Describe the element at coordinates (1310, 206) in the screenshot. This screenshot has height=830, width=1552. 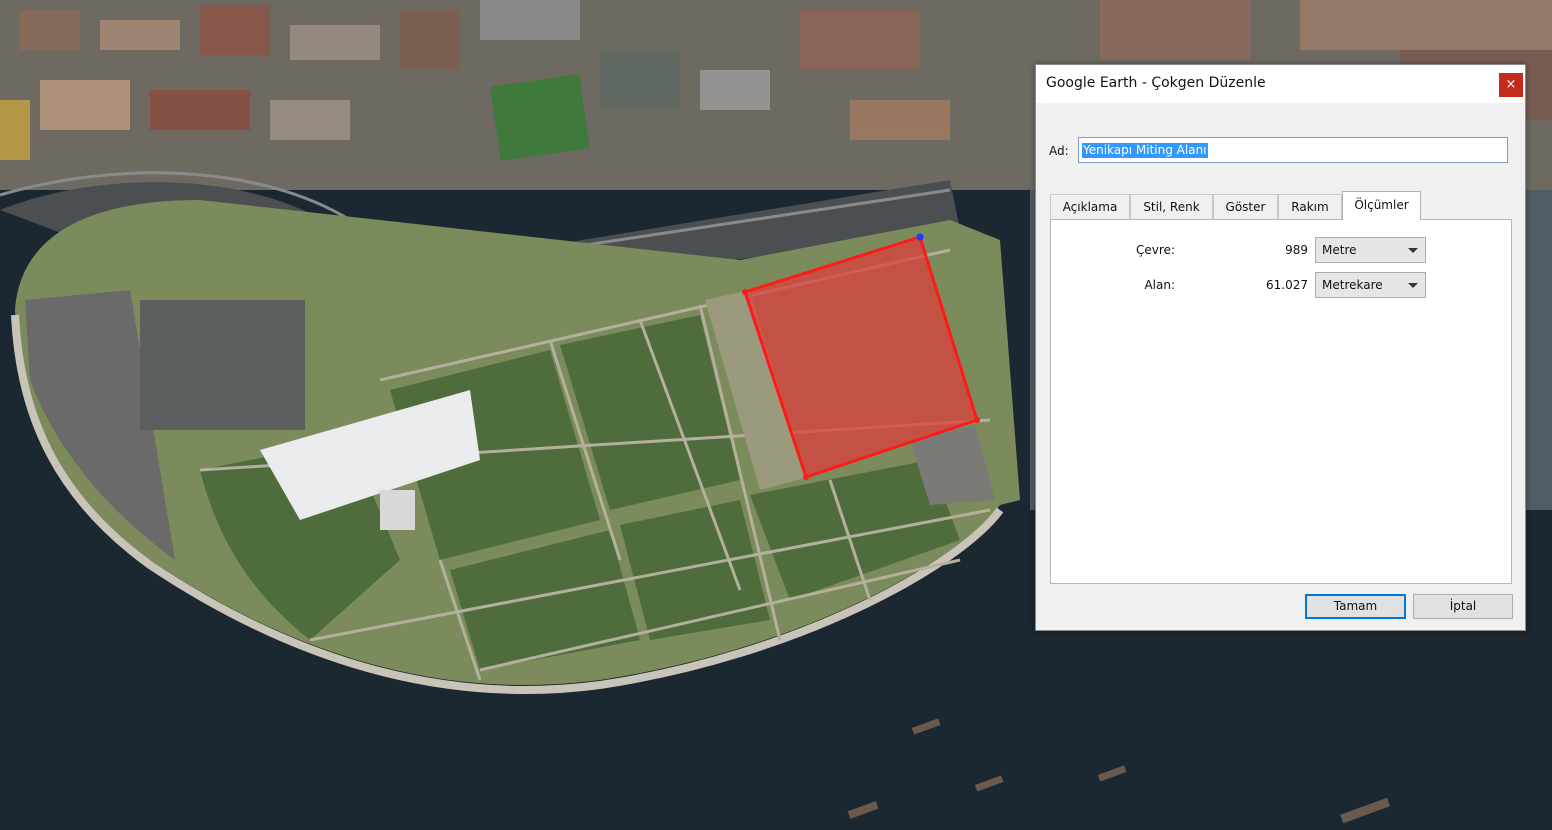
I see `tab-rakim: Rakım` at that location.